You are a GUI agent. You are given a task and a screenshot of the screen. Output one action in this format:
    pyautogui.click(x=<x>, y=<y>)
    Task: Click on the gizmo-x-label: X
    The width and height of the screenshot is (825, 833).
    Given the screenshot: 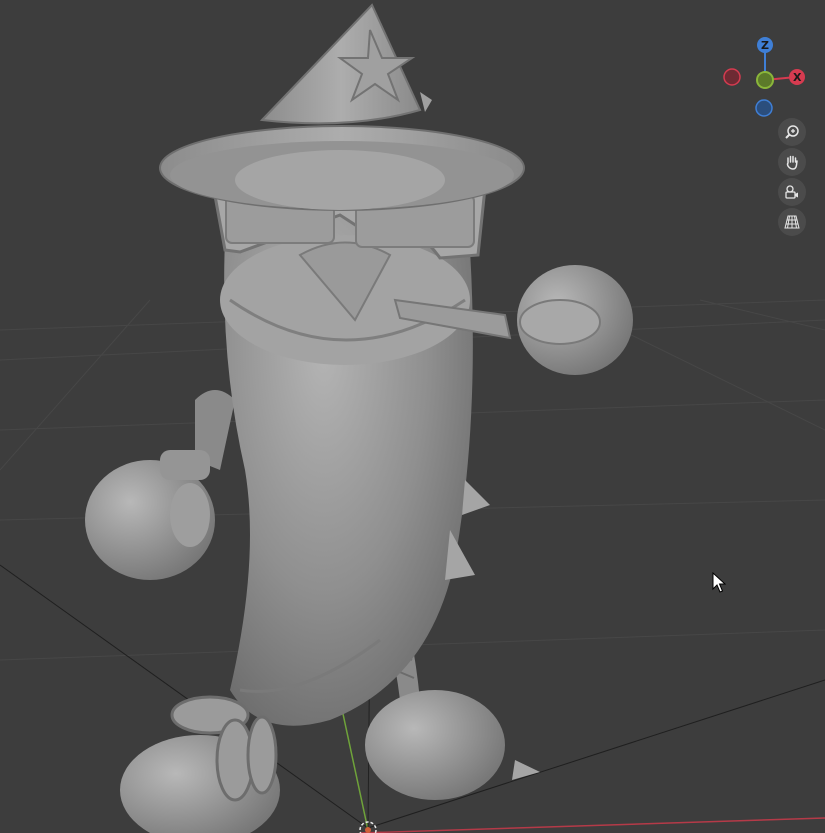 What is the action you would take?
    pyautogui.click(x=797, y=77)
    